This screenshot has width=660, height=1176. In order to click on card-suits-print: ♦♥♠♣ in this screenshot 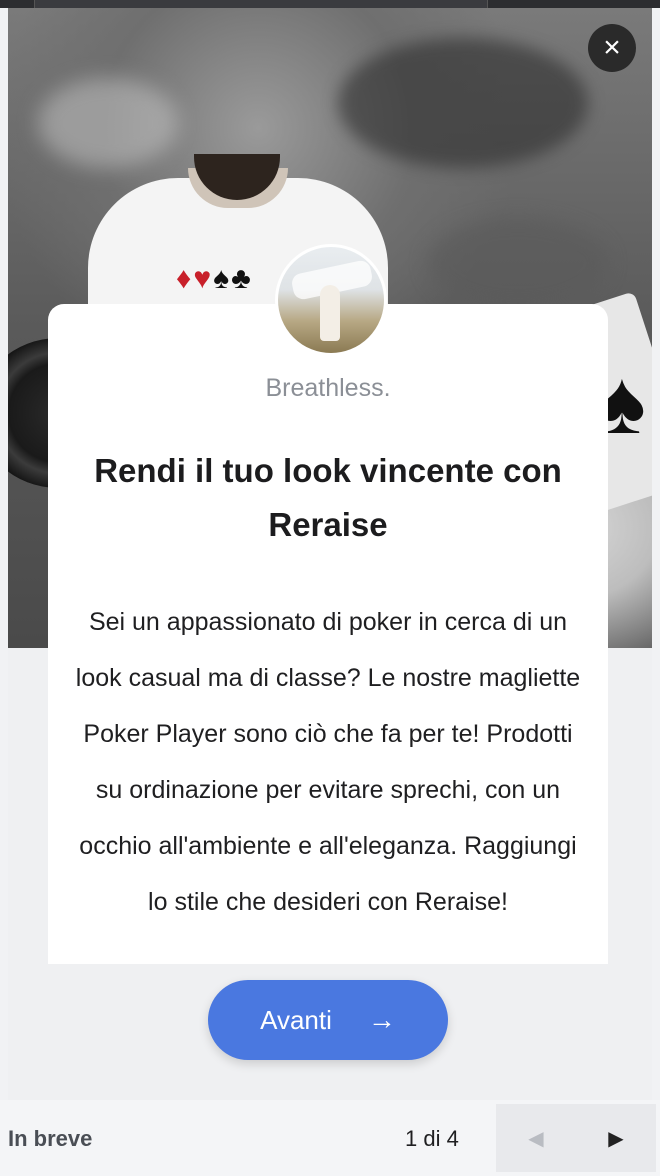, I will do `click(214, 279)`.